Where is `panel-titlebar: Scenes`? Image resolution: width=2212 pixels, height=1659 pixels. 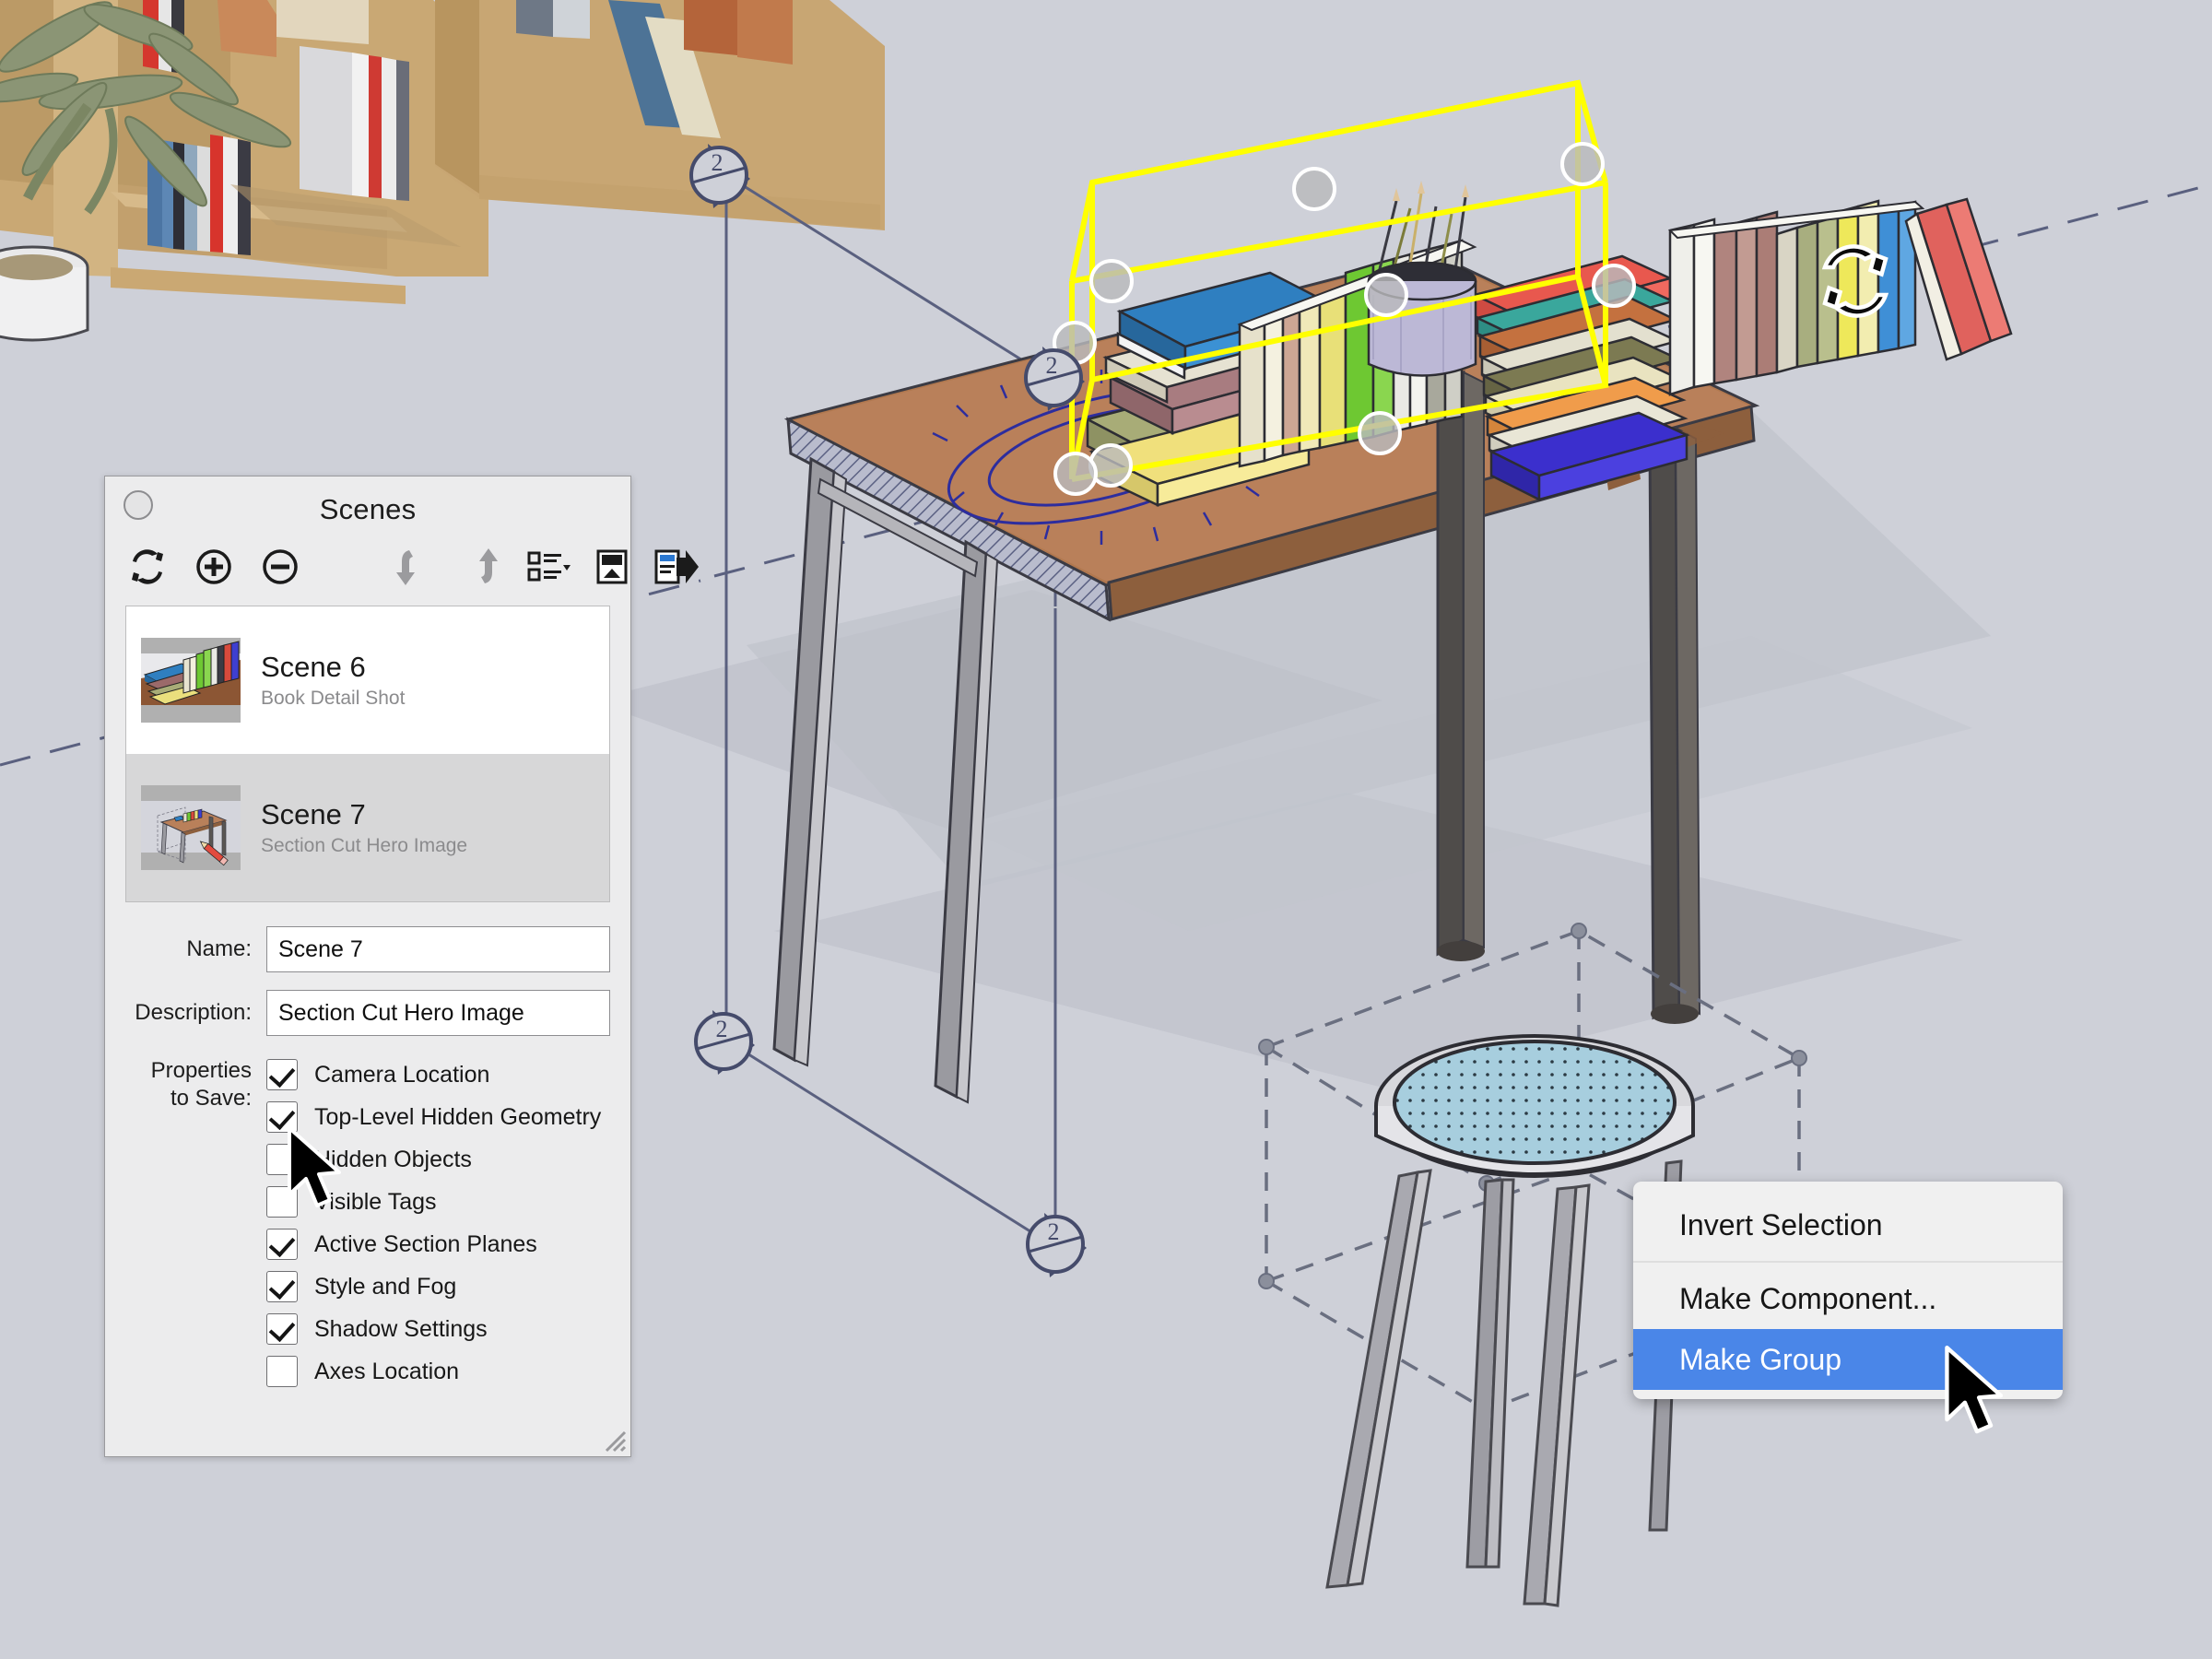 panel-titlebar: Scenes is located at coordinates (367, 506).